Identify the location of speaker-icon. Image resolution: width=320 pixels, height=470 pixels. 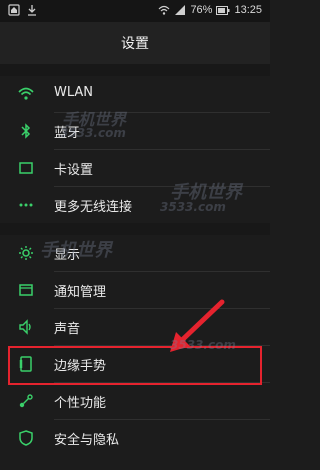
(25, 327).